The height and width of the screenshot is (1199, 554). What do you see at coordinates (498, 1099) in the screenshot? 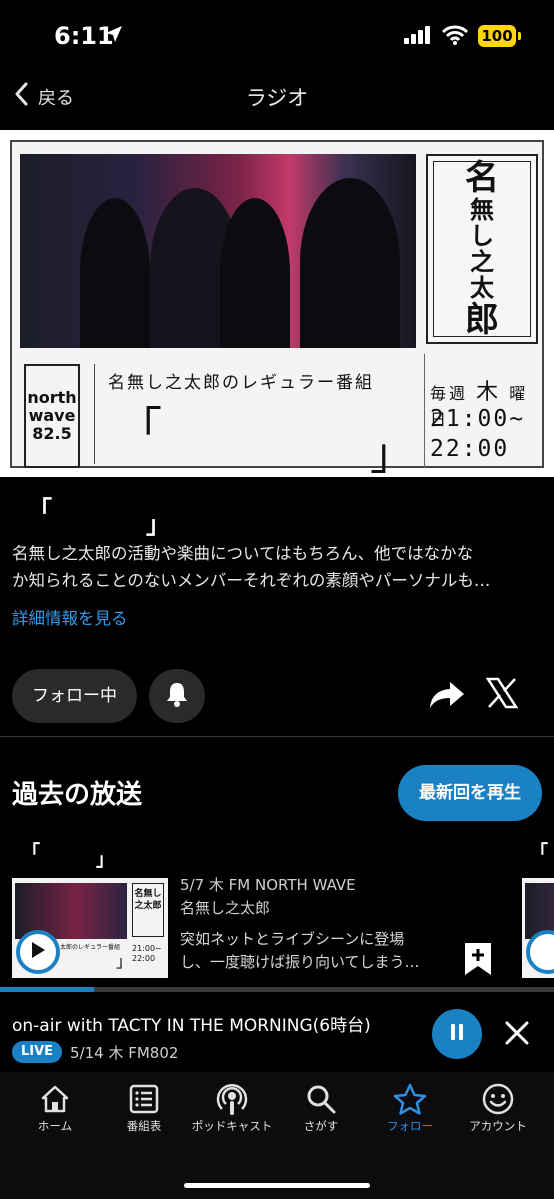
I see `smiley-icon` at bounding box center [498, 1099].